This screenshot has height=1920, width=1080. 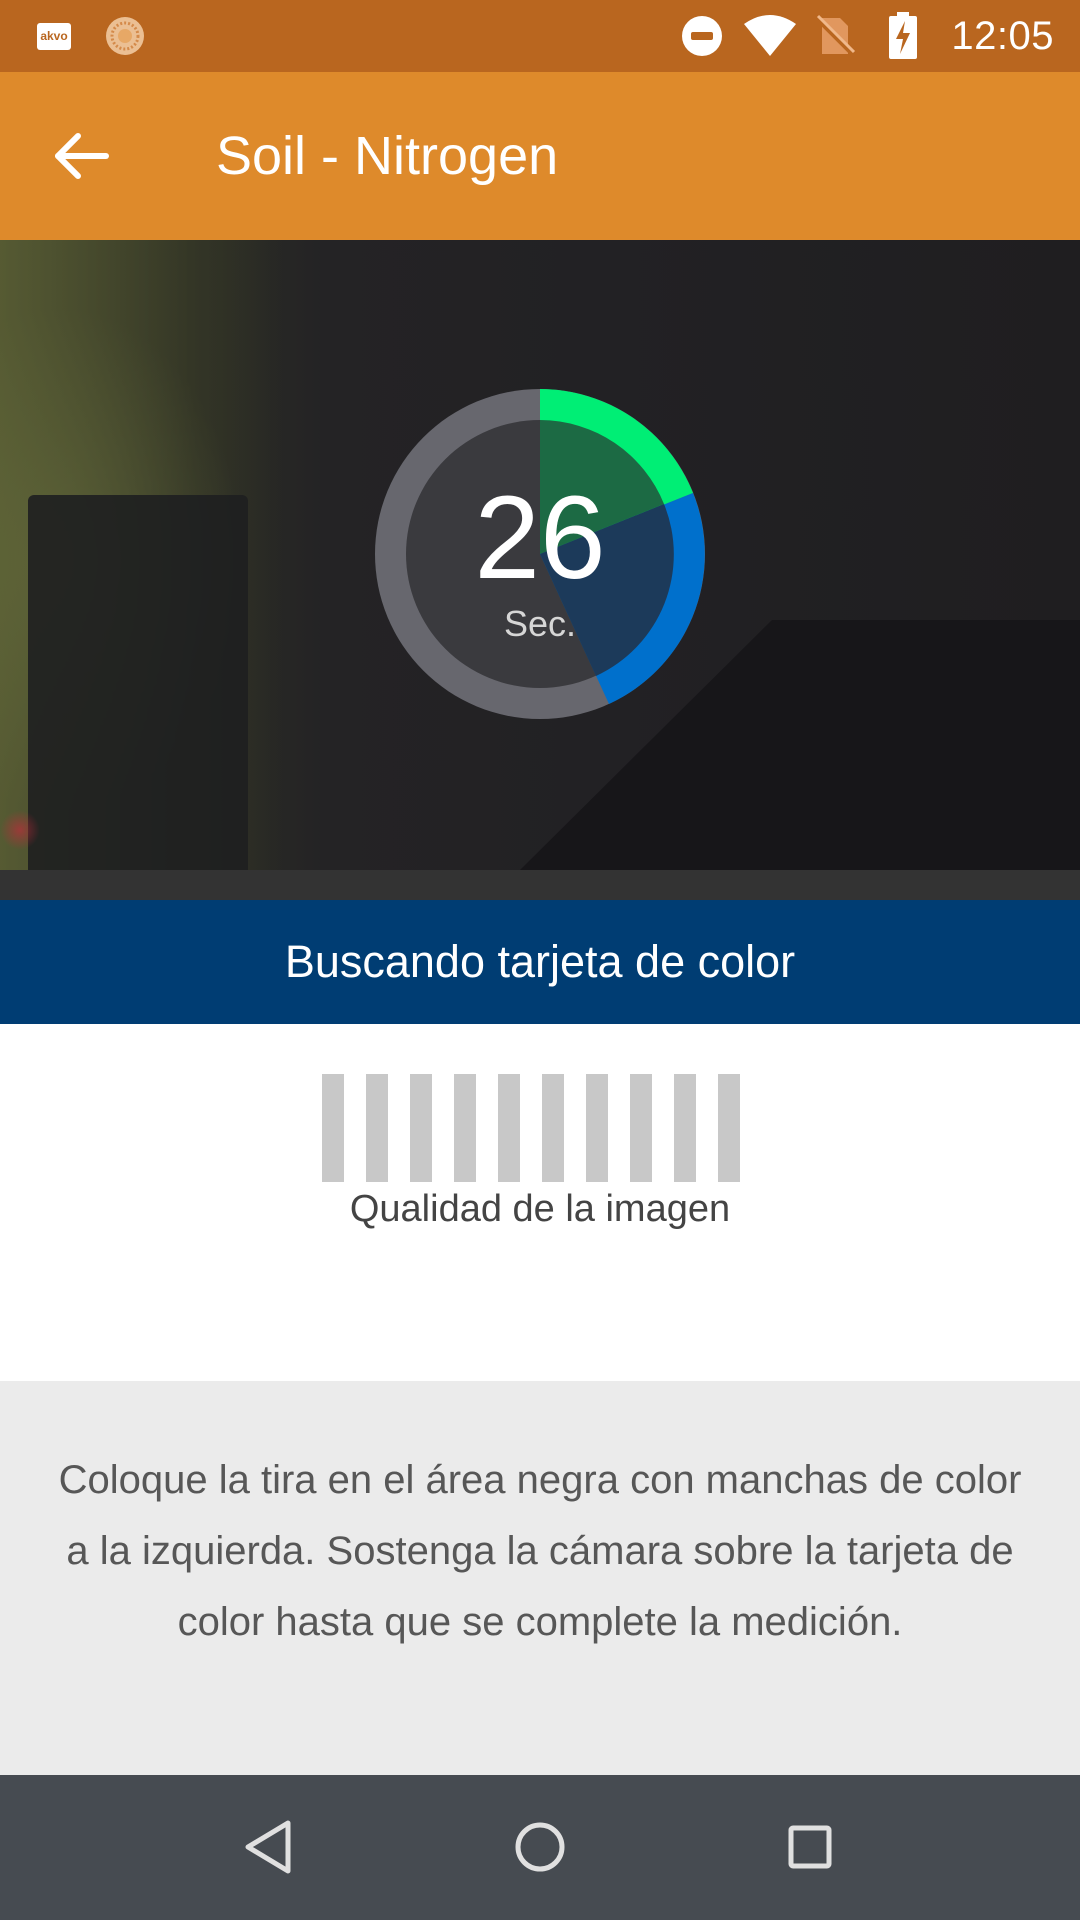 I want to click on divider, so click(x=540, y=885).